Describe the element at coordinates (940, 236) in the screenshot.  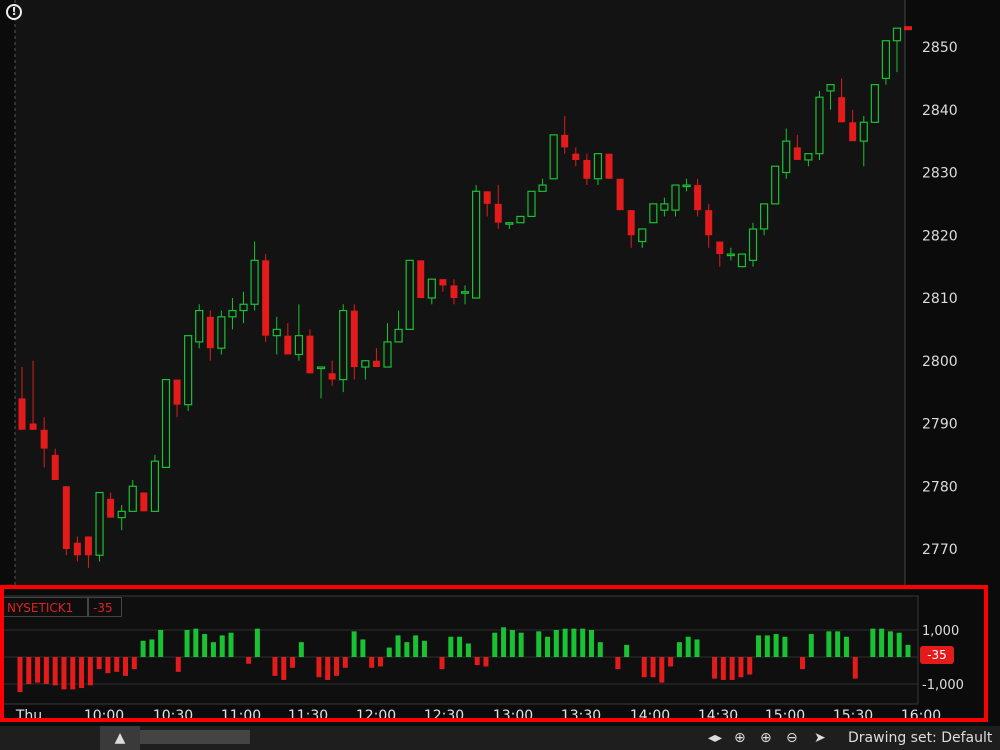
I see `price-tick-label: 2820` at that location.